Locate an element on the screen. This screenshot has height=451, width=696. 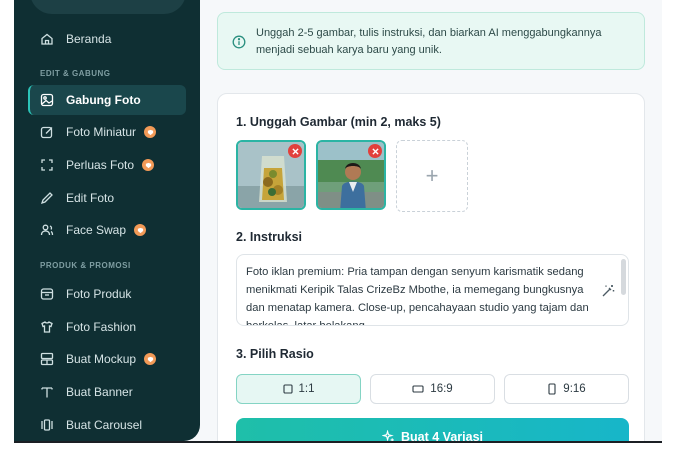
sidebar-item-foto-fashion: Foto Fashion is located at coordinates (107, 327).